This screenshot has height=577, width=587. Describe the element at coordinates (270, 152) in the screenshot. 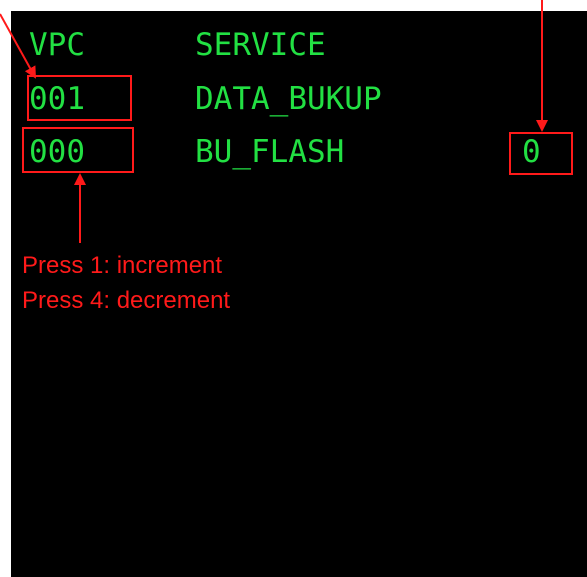

I see `service-name-row-2: BU_FLASH` at that location.